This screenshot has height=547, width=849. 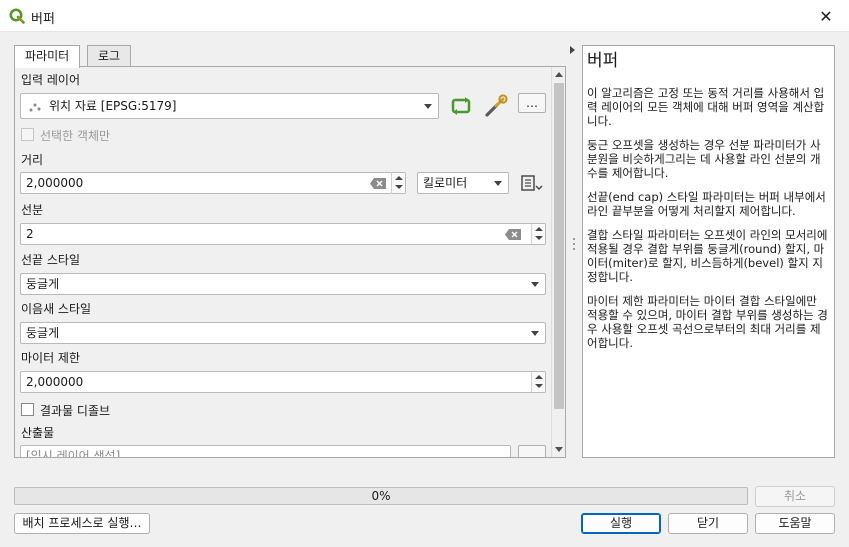 I want to click on scrollbar-thumb, so click(x=559, y=246).